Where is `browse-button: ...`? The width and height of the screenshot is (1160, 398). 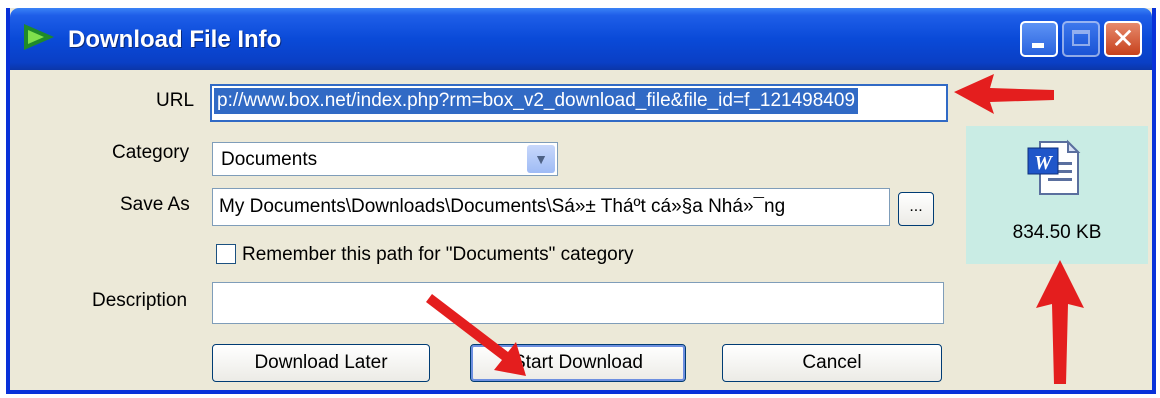
browse-button: ... is located at coordinates (916, 209).